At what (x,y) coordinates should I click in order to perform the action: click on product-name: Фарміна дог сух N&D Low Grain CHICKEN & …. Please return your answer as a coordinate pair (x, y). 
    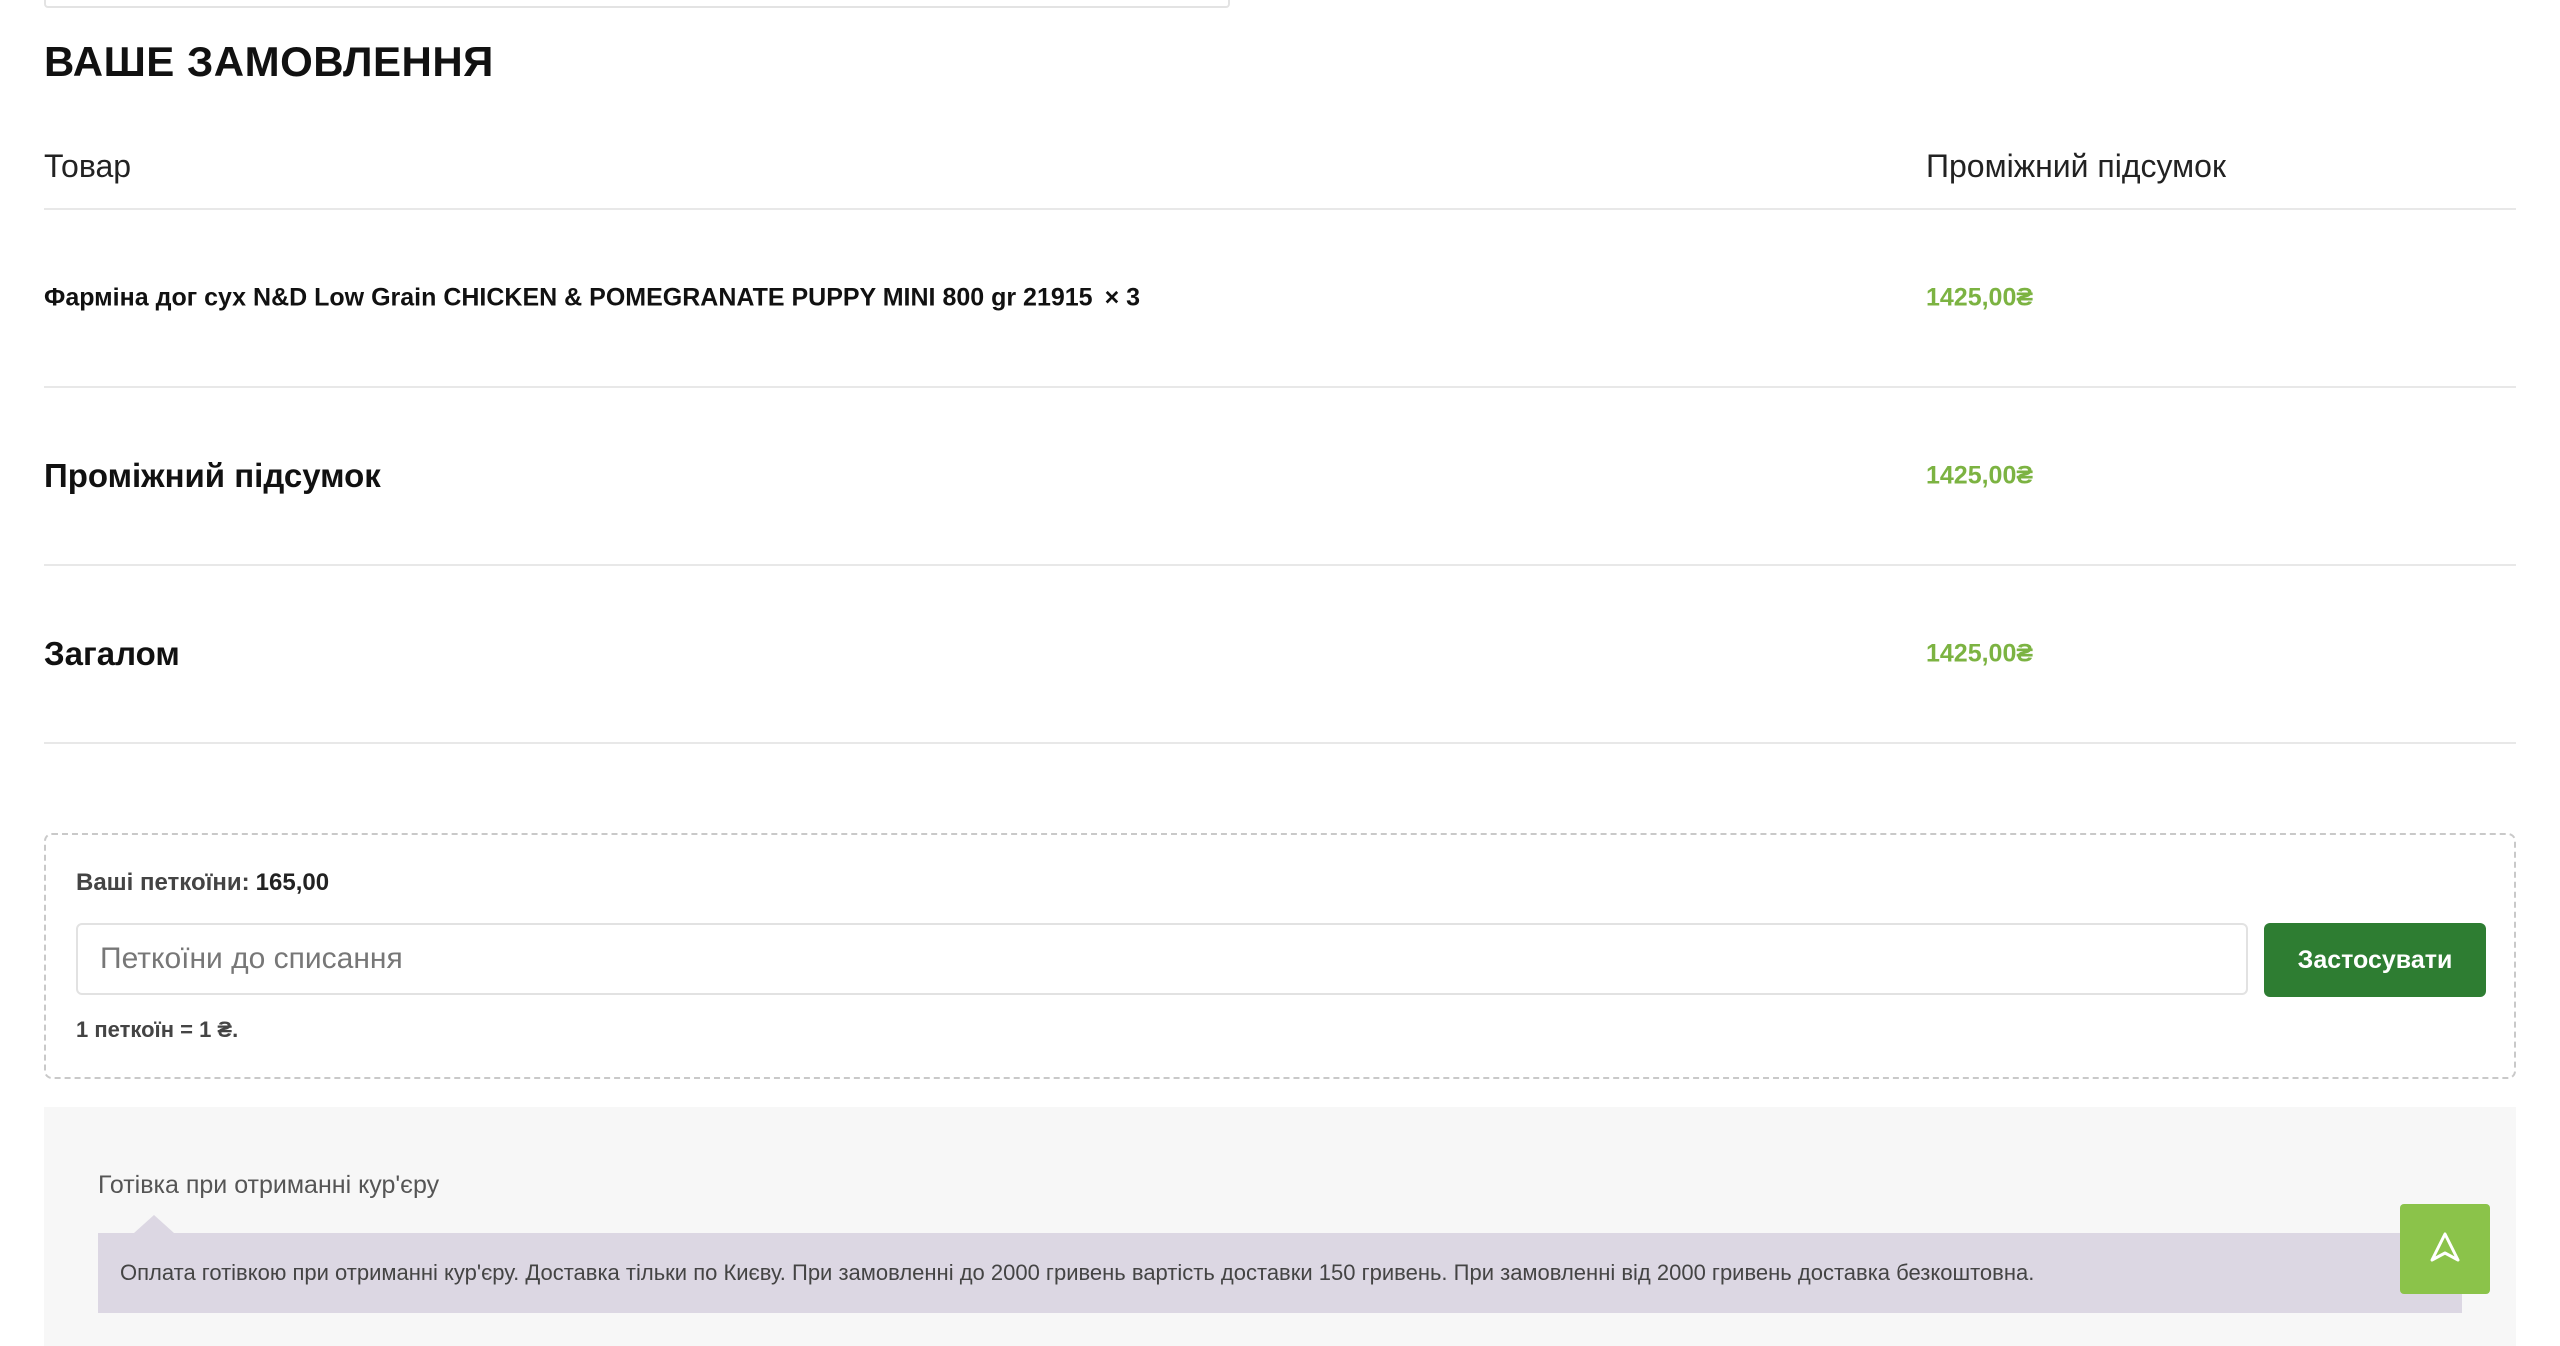
    Looking at the image, I should click on (568, 297).